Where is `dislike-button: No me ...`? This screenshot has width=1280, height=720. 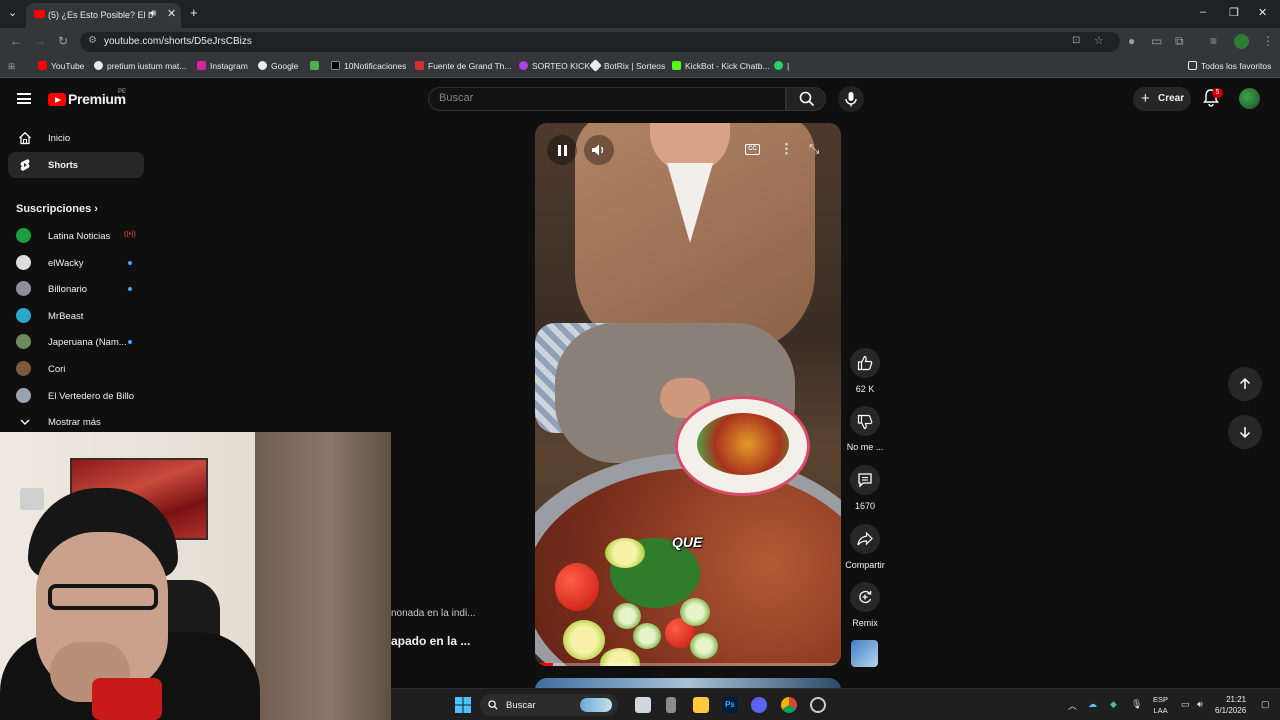
dislike-button: No me ... is located at coordinates (865, 429).